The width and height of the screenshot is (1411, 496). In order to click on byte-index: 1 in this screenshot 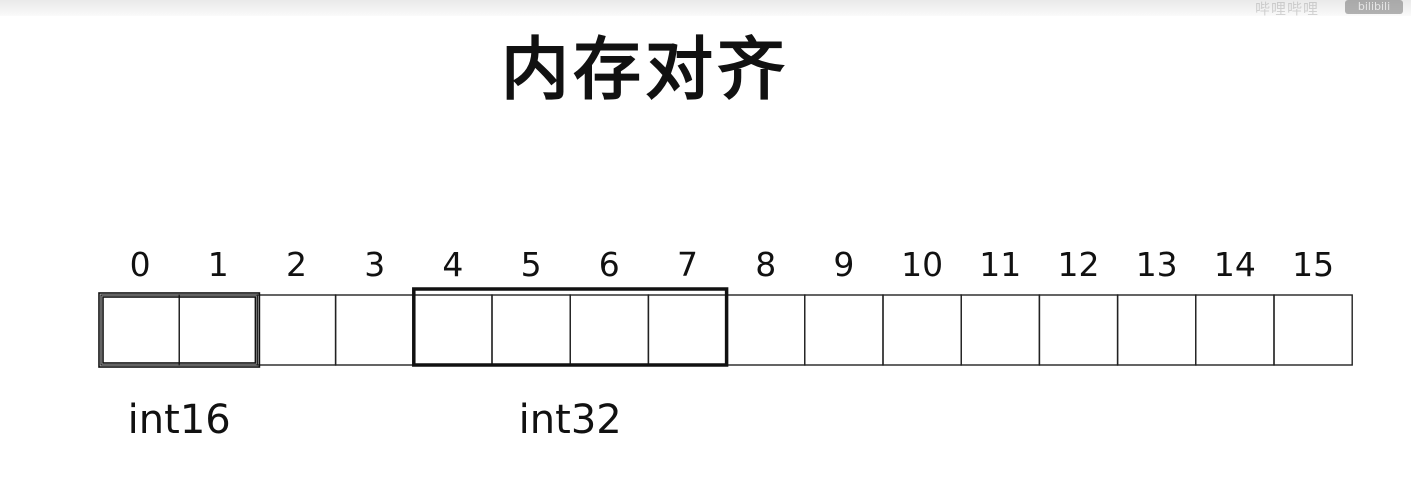, I will do `click(218, 264)`.